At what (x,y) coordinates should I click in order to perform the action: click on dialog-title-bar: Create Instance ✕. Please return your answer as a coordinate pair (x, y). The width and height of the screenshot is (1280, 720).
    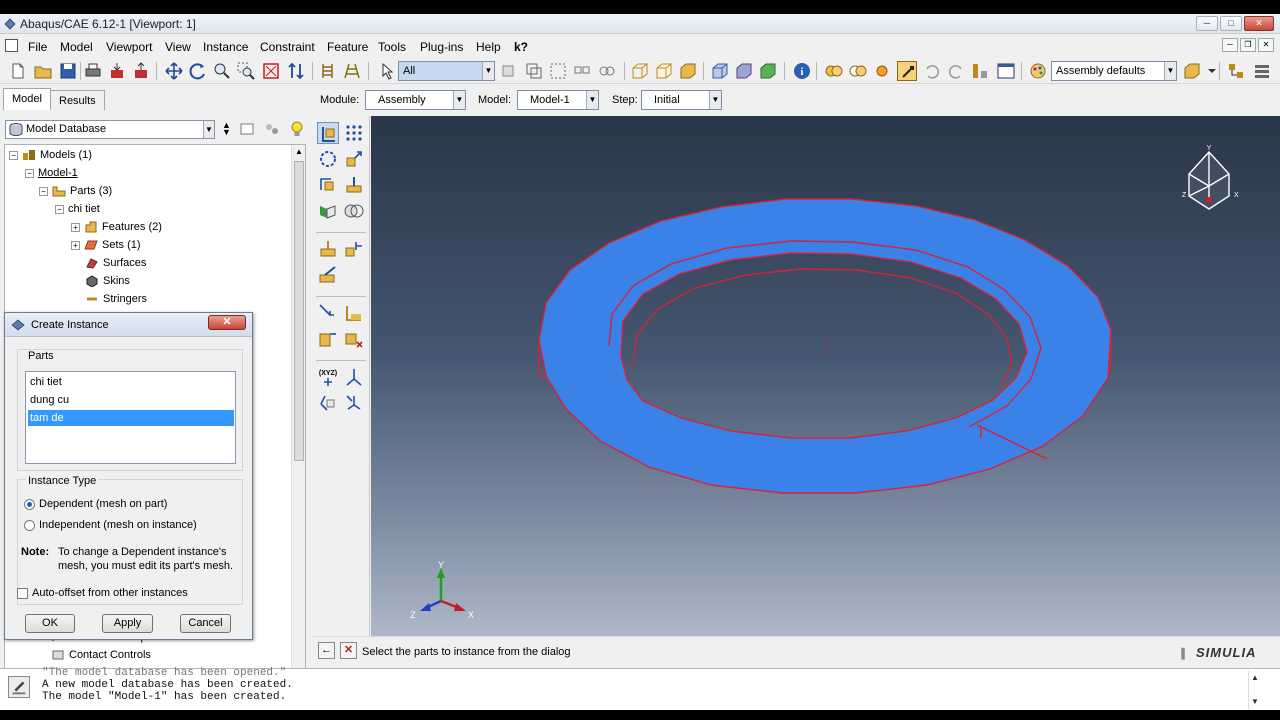
    Looking at the image, I should click on (128, 325).